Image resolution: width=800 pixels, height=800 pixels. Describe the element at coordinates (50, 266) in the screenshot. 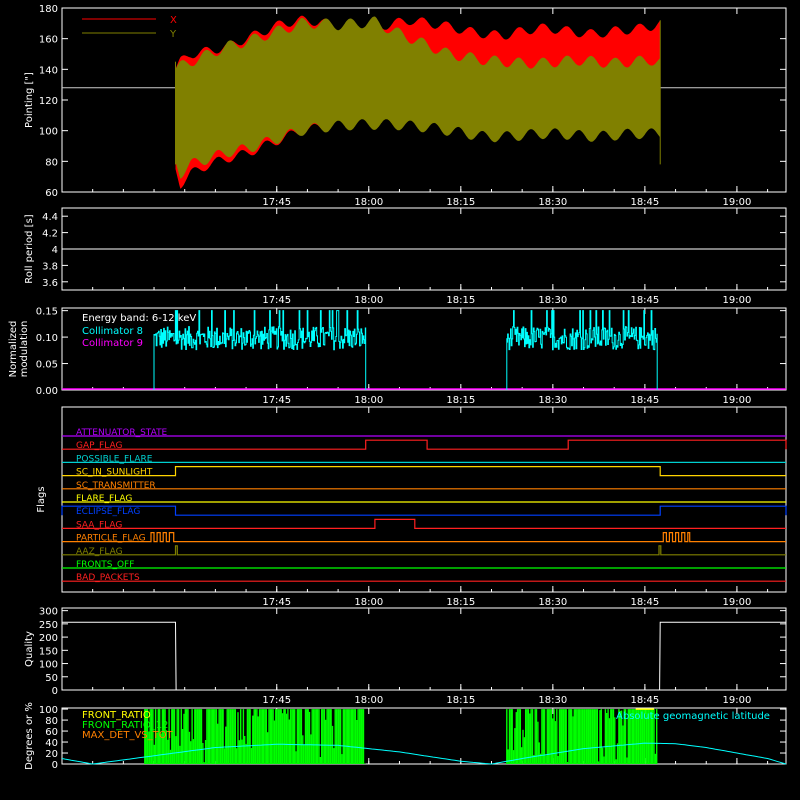

I see `y-tick-label: 3.8` at that location.